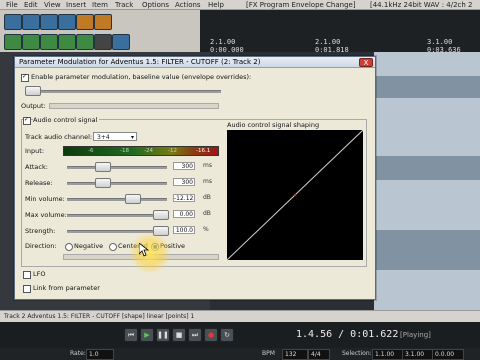 Image resolution: width=480 pixels, height=360 pixels. Describe the element at coordinates (347, 334) in the screenshot. I see `position-display: 1.4.56 / 0:01.622` at that location.